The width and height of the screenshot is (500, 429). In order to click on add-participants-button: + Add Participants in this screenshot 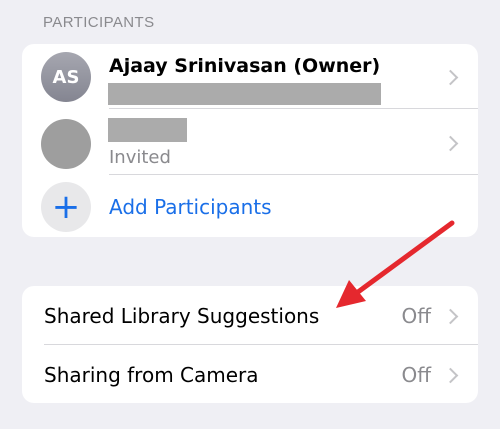, I will do `click(250, 206)`.